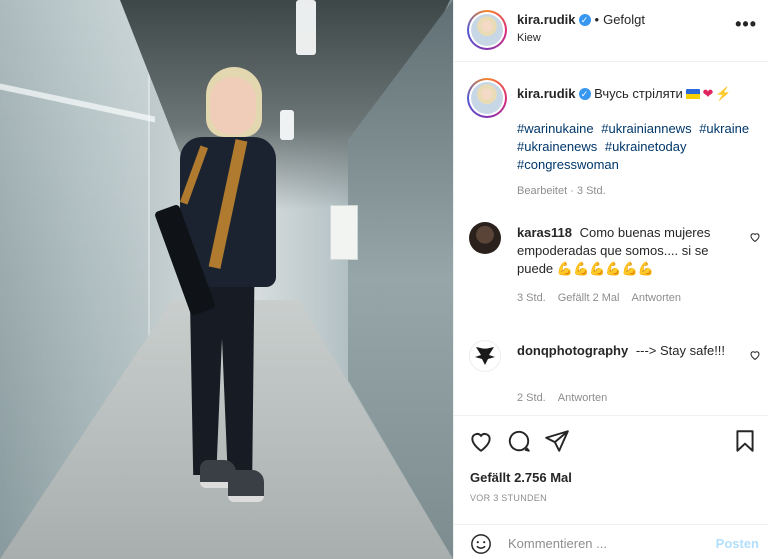 The image size is (768, 559). What do you see at coordinates (531, 398) in the screenshot?
I see `comment-time: 2 Std.` at bounding box center [531, 398].